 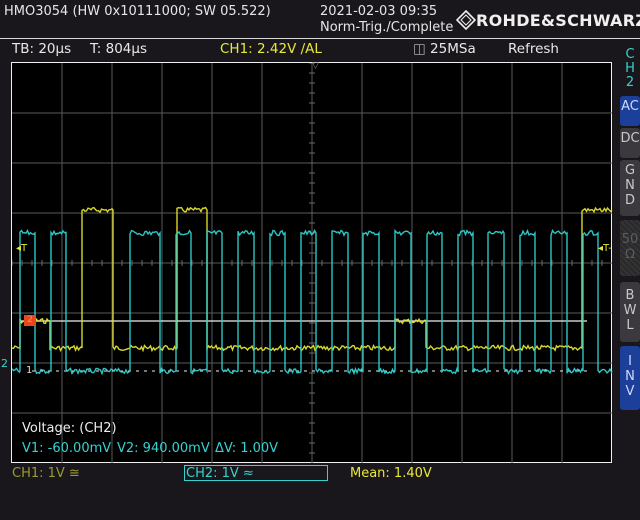 I want to click on coupling-gnd-button: GND, so click(x=630, y=188).